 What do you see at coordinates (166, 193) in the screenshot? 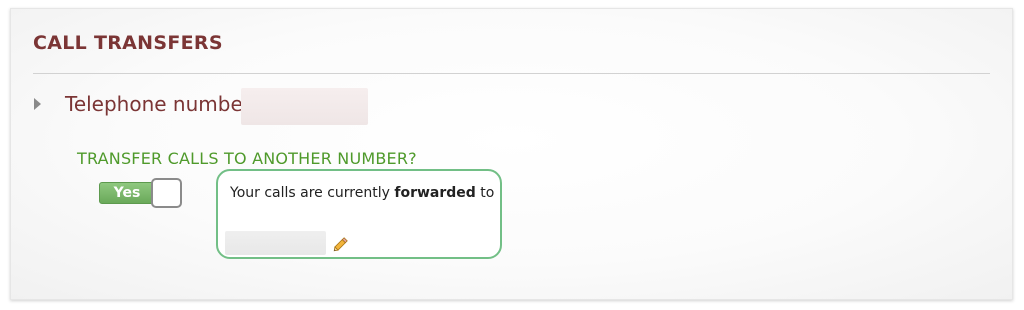
I see `toggle-knob` at bounding box center [166, 193].